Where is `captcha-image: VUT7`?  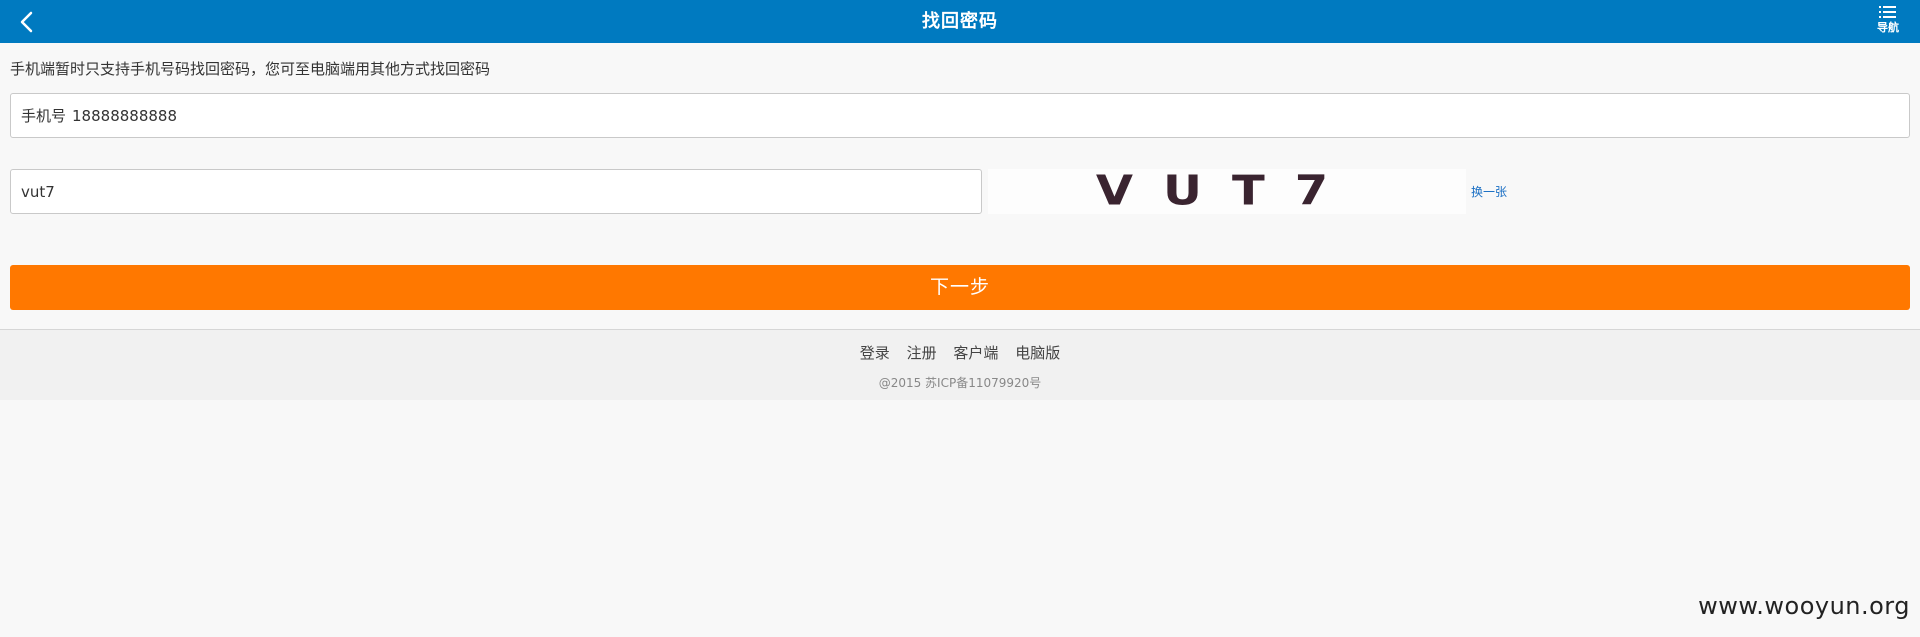 captcha-image: VUT7 is located at coordinates (1227, 191).